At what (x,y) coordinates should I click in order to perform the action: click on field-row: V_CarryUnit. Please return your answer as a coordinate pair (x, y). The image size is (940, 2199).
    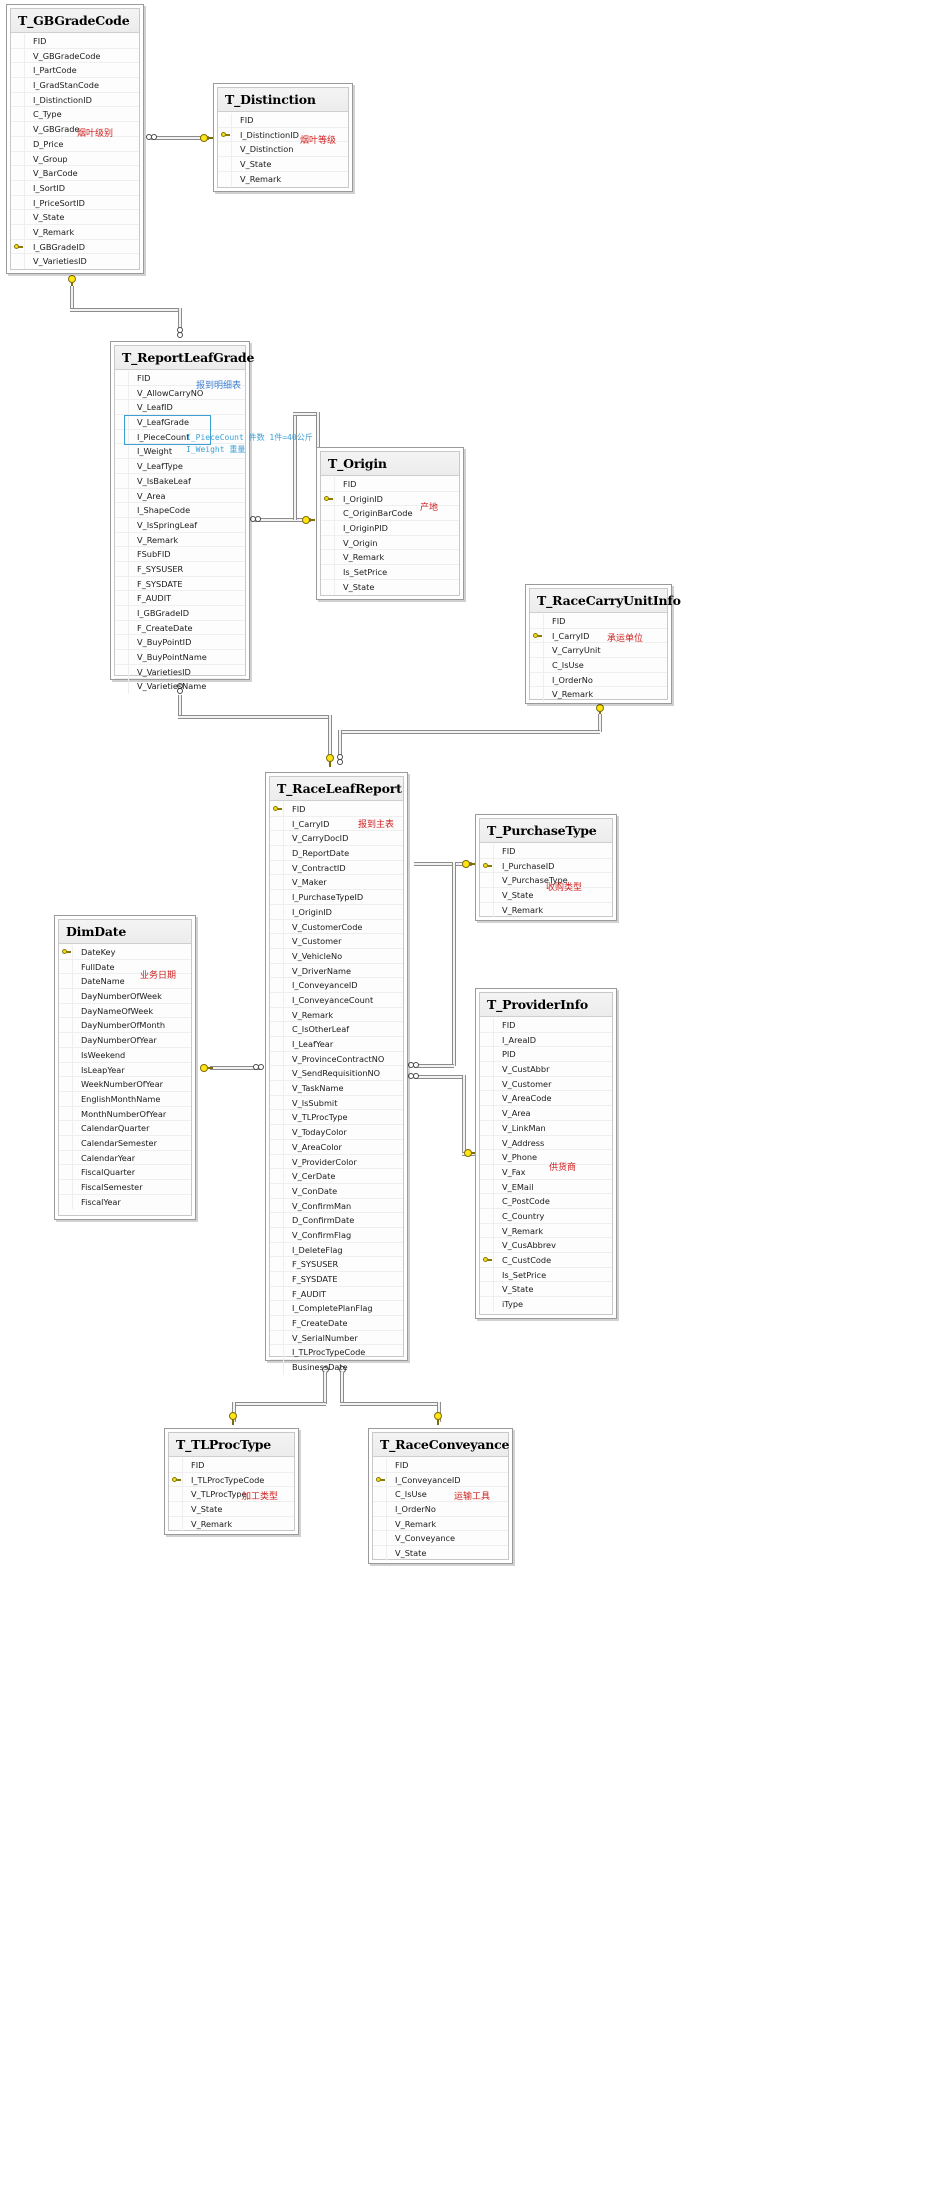
    Looking at the image, I should click on (598, 651).